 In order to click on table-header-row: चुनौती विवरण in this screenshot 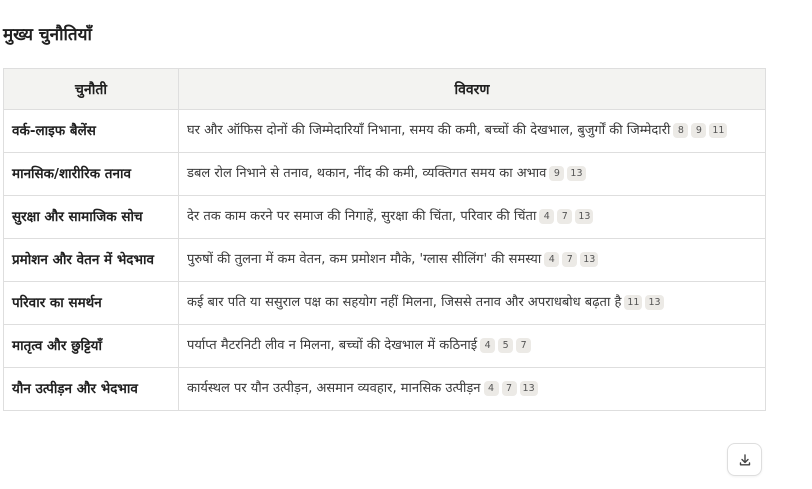, I will do `click(384, 89)`.